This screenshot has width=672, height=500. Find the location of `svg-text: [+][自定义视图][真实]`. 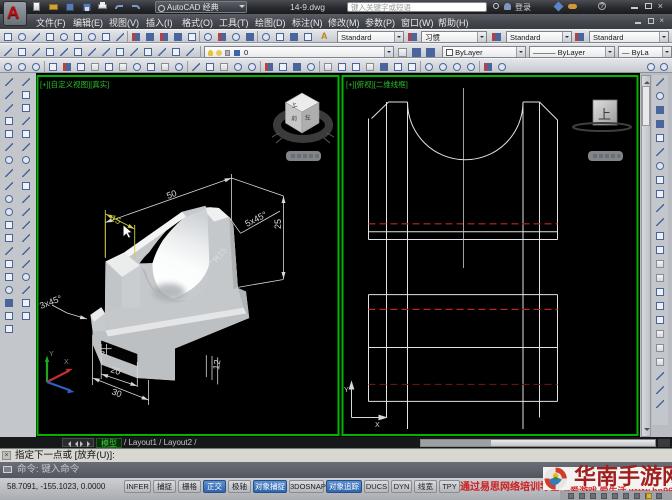

svg-text: [+][自定义视图][真实] is located at coordinates (74, 84).